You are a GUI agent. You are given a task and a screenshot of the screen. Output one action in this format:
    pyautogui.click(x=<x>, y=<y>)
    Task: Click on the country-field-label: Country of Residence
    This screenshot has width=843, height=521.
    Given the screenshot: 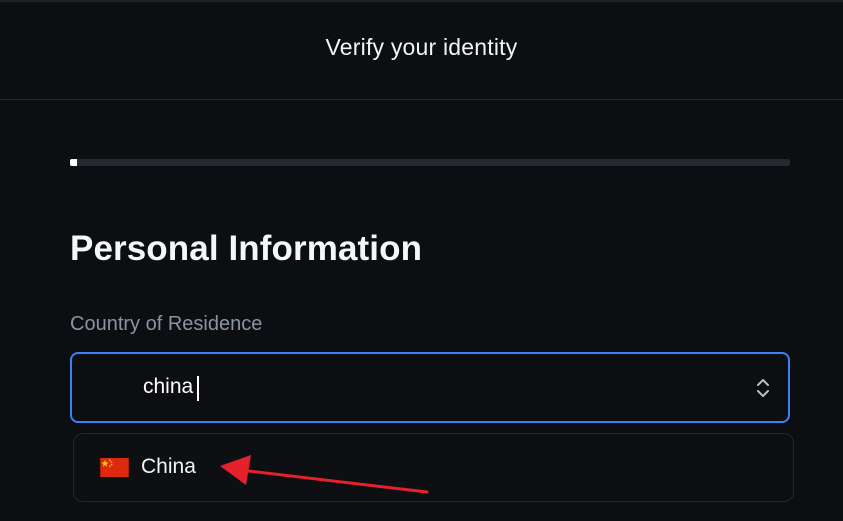 What is the action you would take?
    pyautogui.click(x=166, y=324)
    